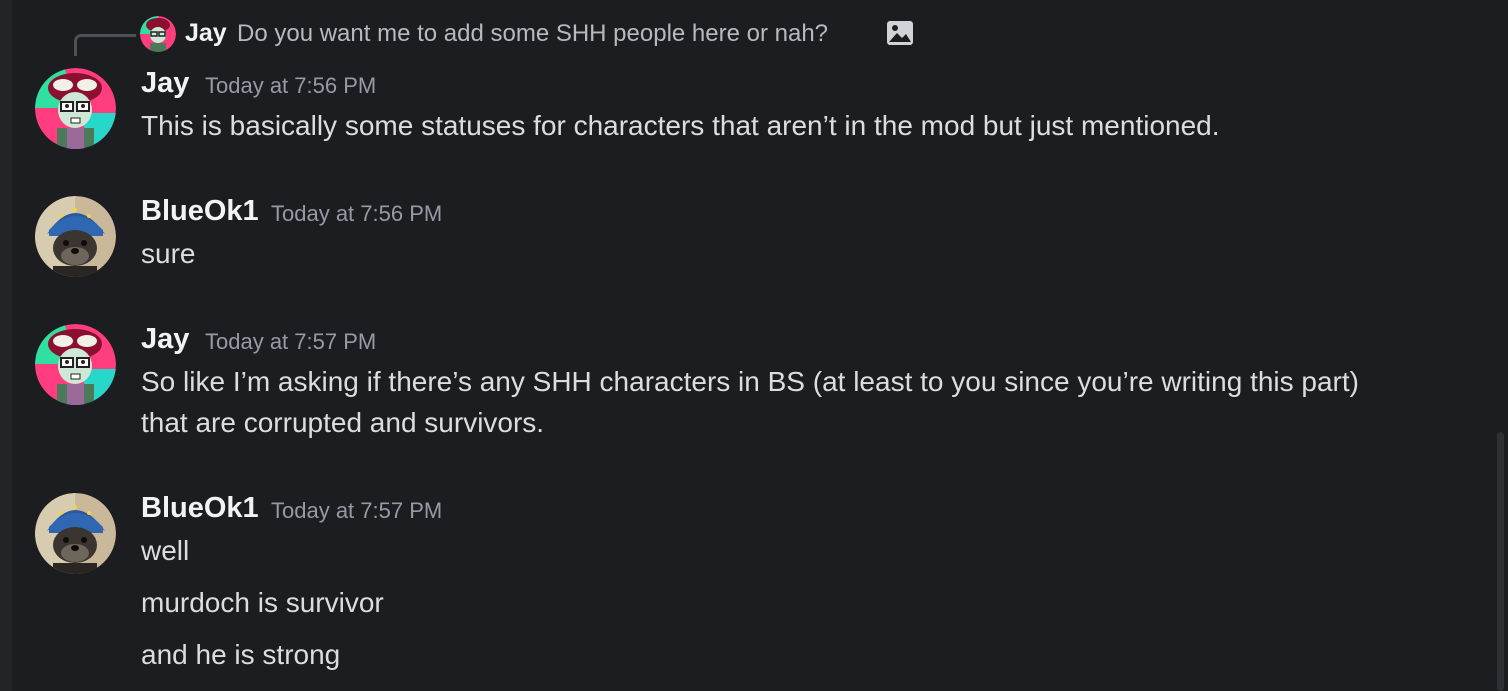  Describe the element at coordinates (900, 33) in the screenshot. I see `image-icon` at that location.